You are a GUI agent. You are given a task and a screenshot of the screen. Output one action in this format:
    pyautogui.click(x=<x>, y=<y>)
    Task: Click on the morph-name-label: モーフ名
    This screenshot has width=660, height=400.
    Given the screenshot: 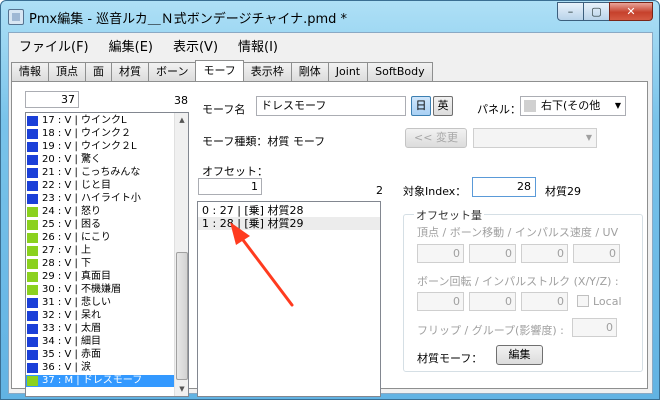 What is the action you would take?
    pyautogui.click(x=224, y=109)
    